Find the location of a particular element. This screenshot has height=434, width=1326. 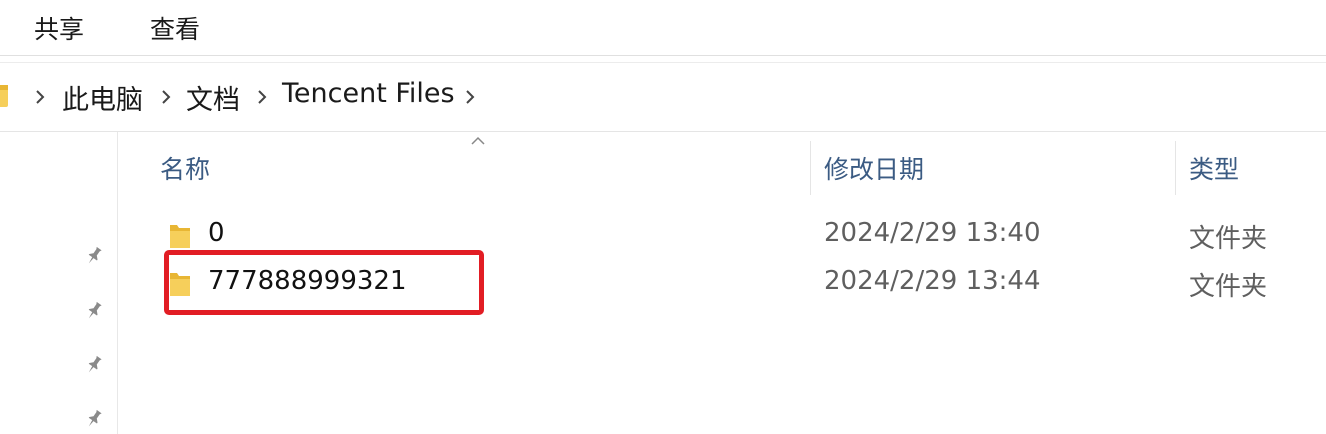

breadcrumb-this-pc: 此电脑 is located at coordinates (102, 97).